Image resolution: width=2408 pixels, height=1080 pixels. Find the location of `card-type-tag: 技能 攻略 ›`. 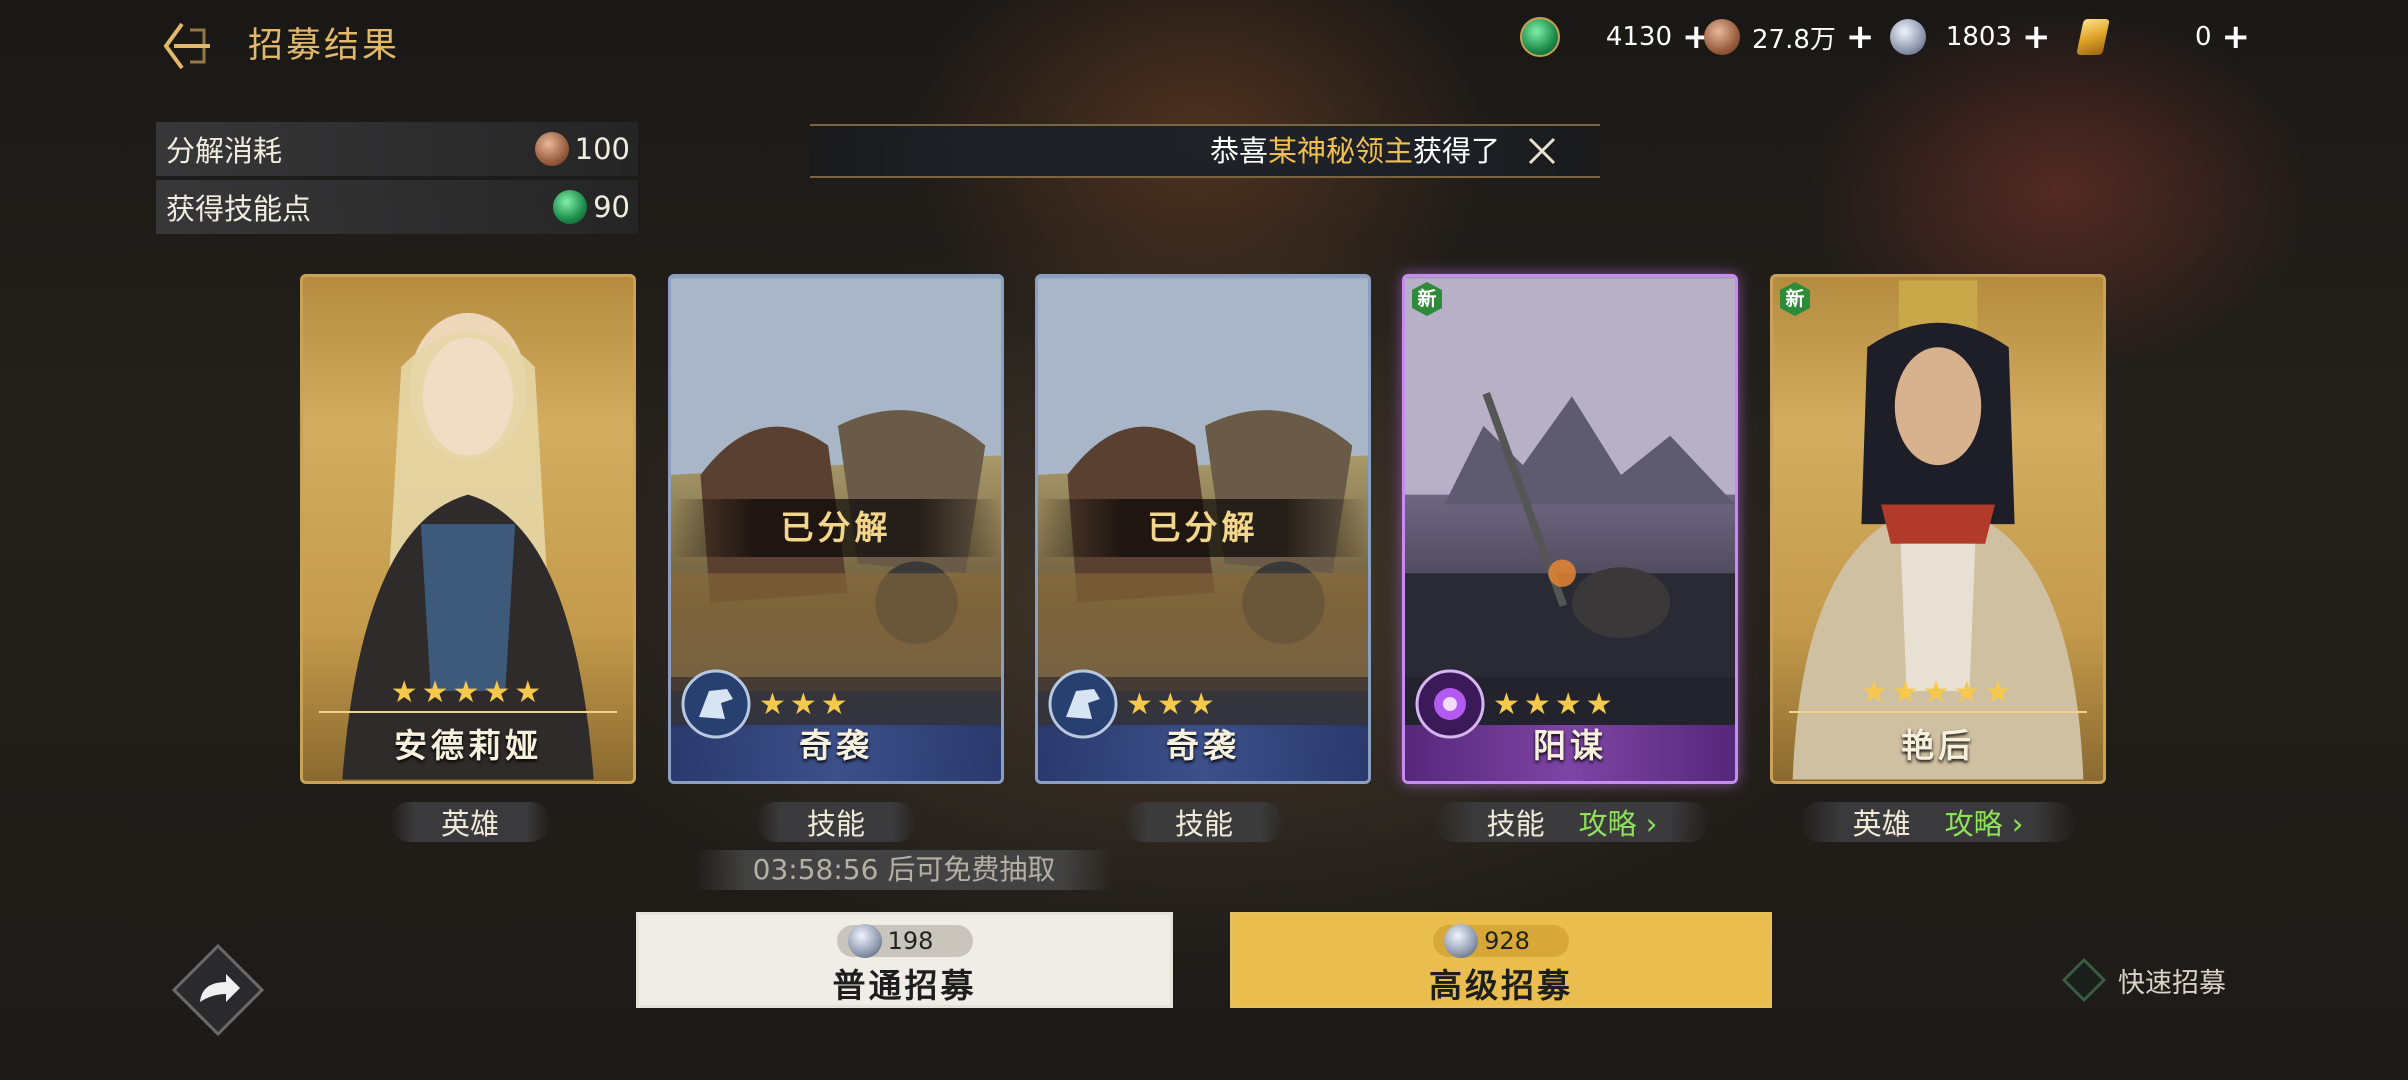

card-type-tag: 技能 攻略 › is located at coordinates (1572, 822).